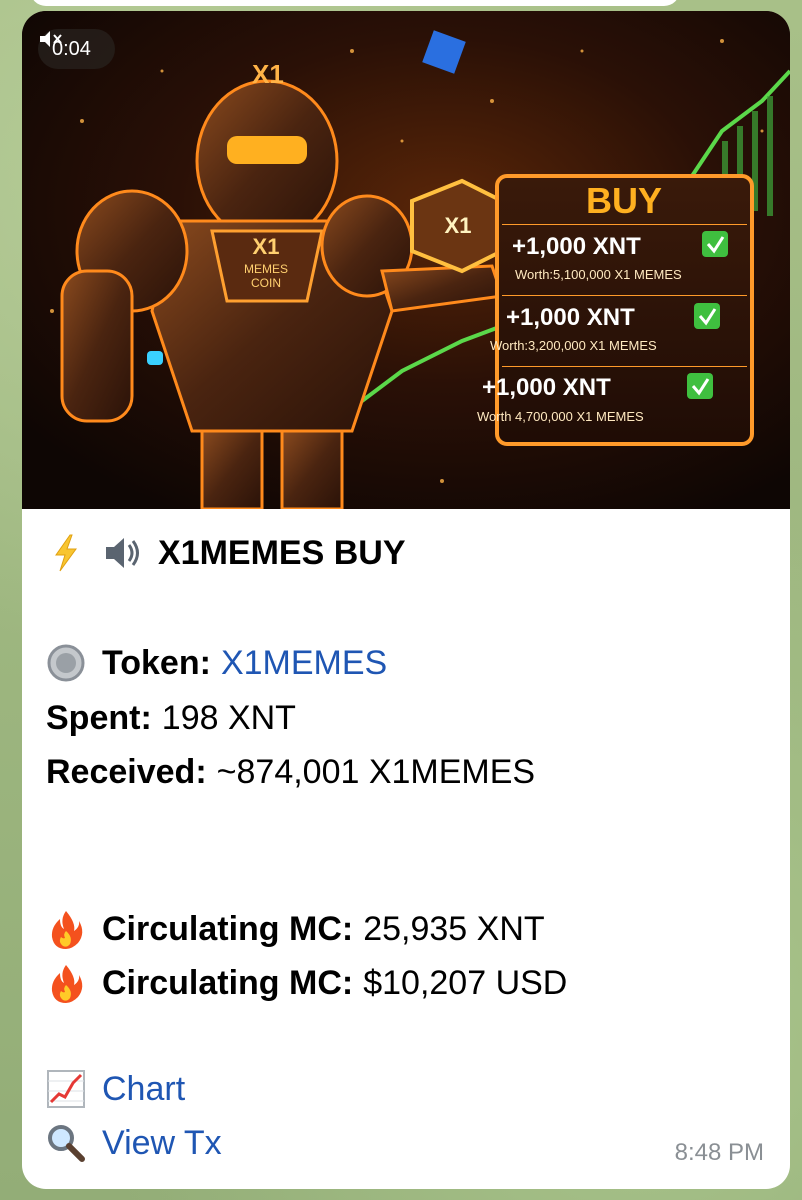  Describe the element at coordinates (228, 718) in the screenshot. I see `spent-value: 198 XNT` at that location.